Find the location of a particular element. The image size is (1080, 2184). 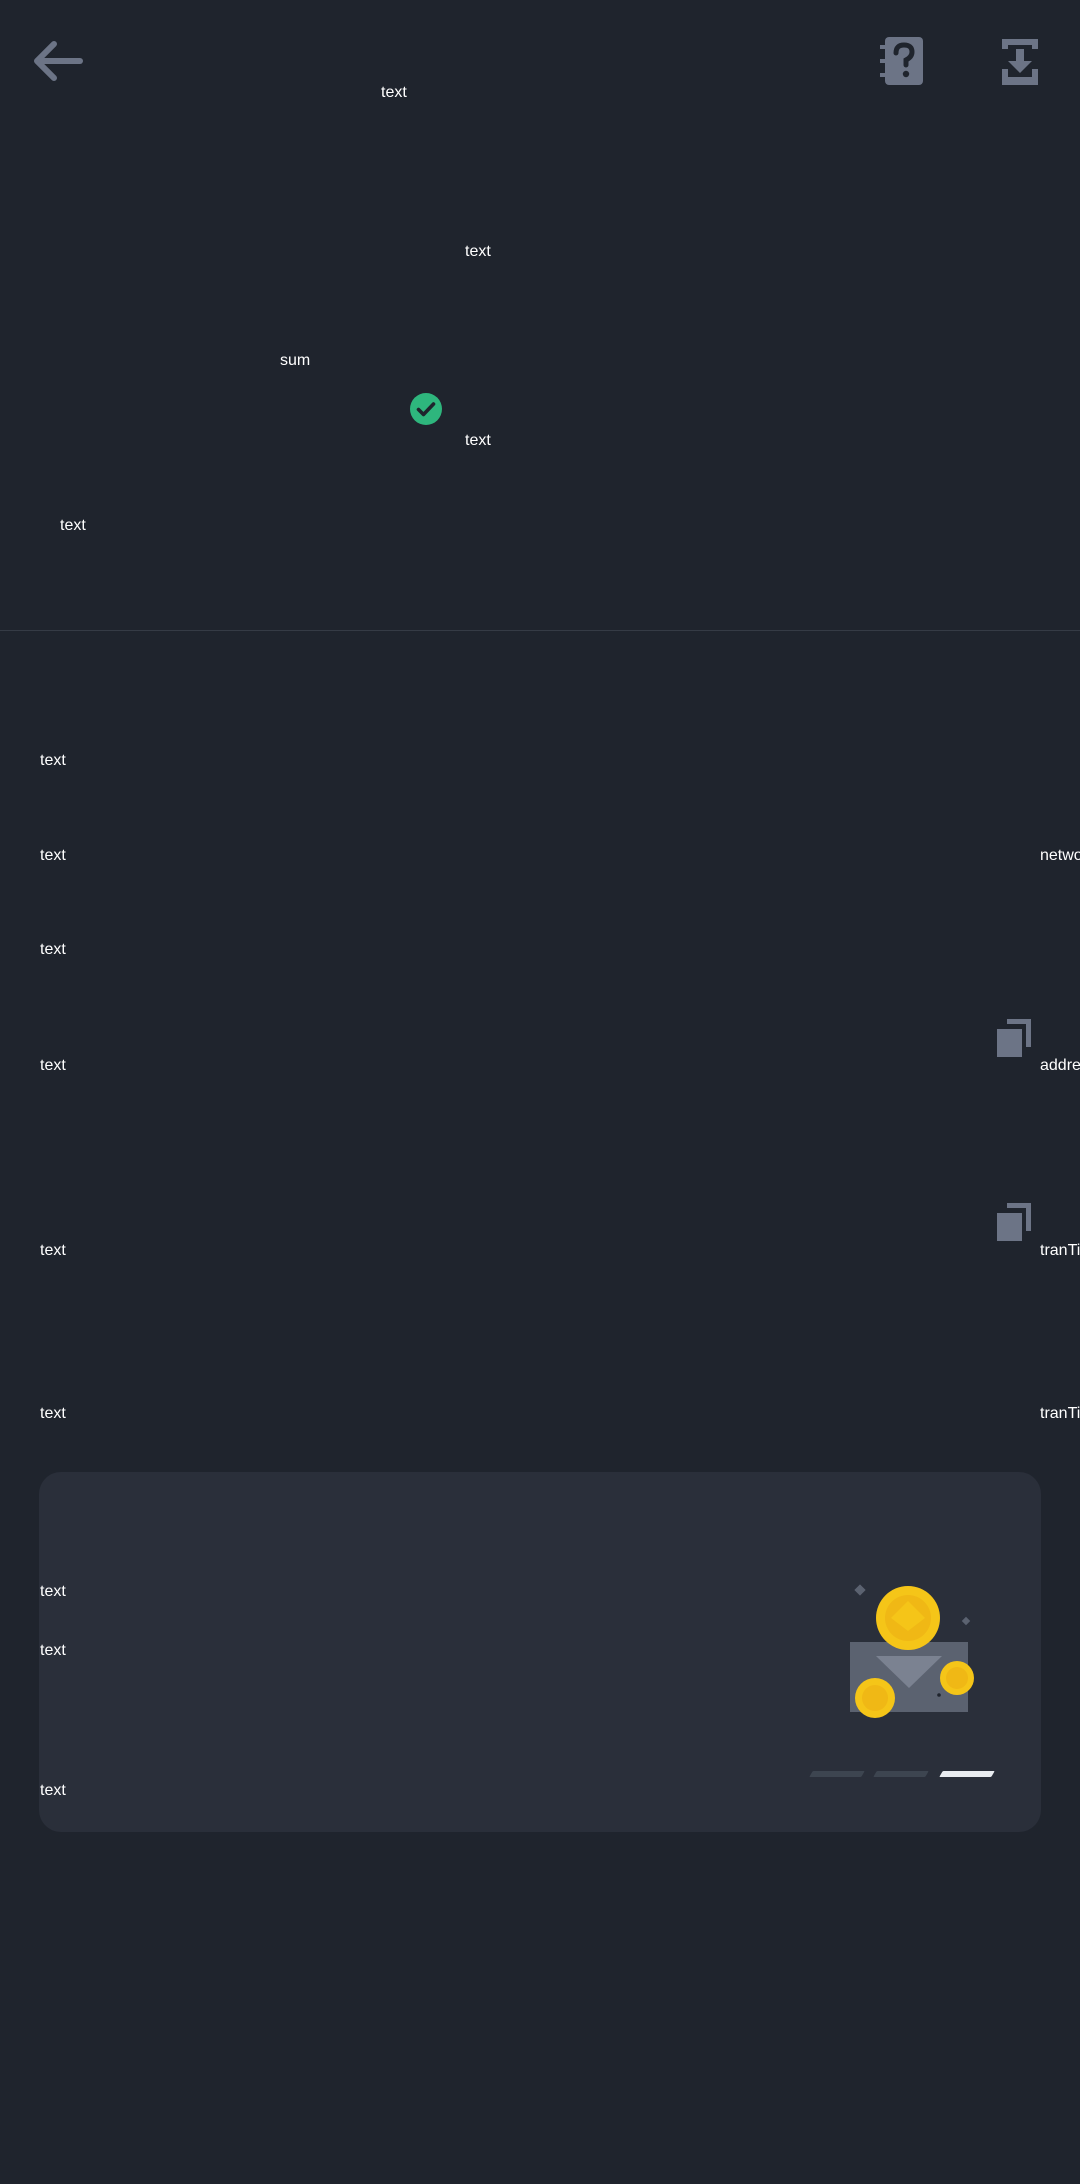

coins-envelope-illustration is located at coordinates (915, 1652).